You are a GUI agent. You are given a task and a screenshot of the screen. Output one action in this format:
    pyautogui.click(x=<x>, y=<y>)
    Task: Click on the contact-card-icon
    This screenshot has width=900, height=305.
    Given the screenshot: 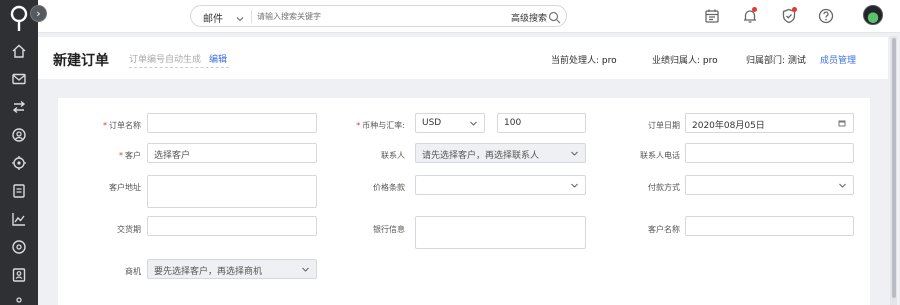 What is the action you would take?
    pyautogui.click(x=19, y=275)
    